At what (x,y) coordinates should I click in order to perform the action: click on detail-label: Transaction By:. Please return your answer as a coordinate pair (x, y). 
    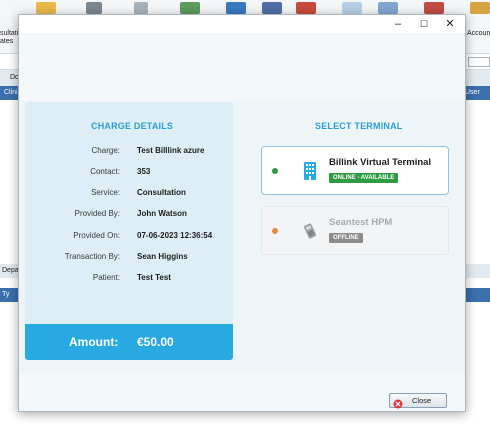
    Looking at the image, I should click on (92, 256).